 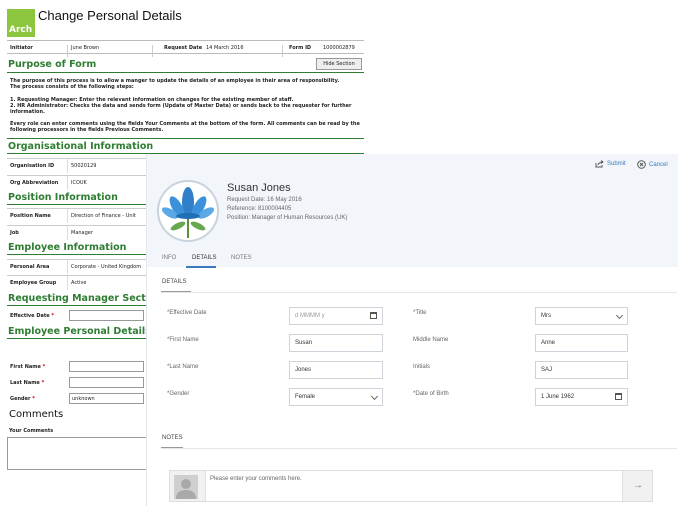 I want to click on first-name-label: *First Name, so click(x=183, y=340).